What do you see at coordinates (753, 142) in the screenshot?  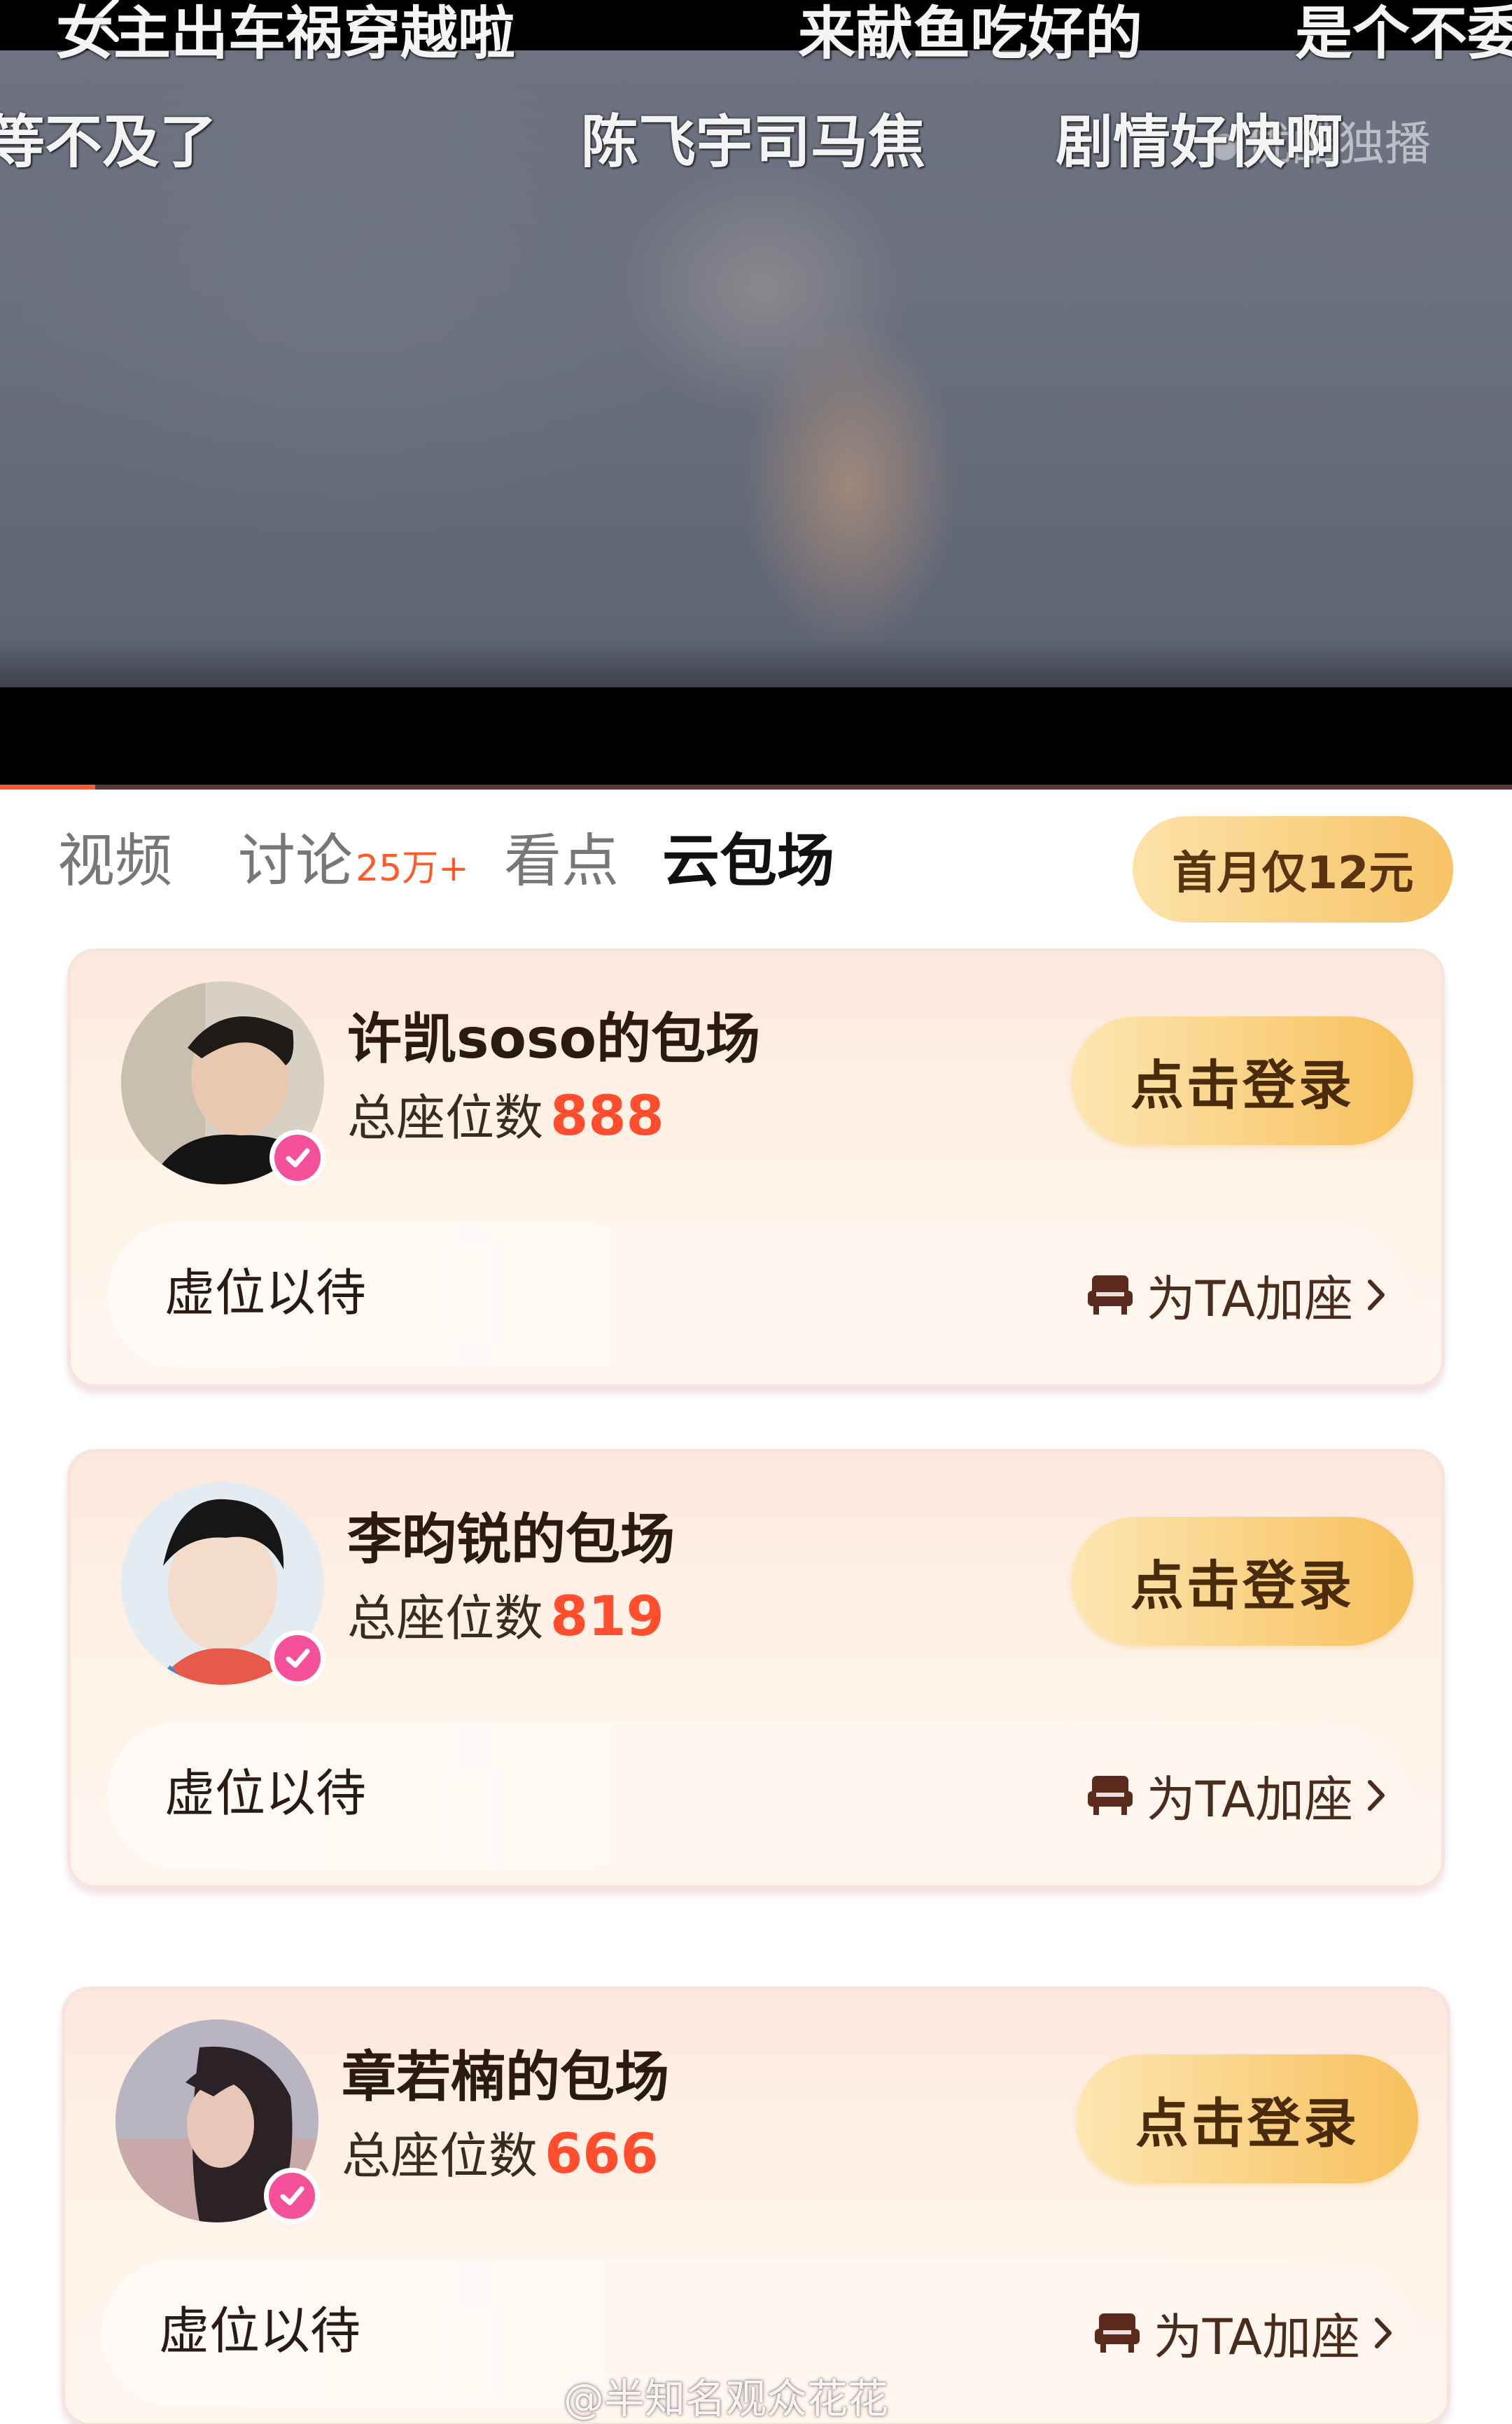 I see `danmaku-comment: 陈飞宇司马焦` at bounding box center [753, 142].